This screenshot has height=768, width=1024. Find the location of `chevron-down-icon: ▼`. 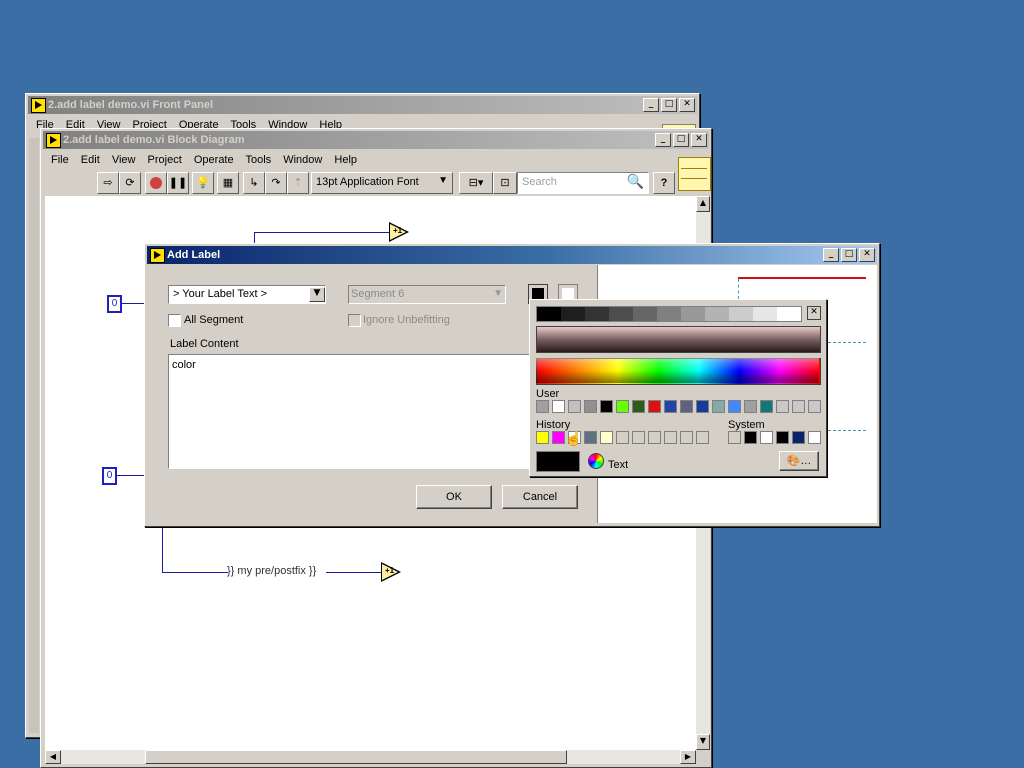

chevron-down-icon: ▼ is located at coordinates (317, 294).